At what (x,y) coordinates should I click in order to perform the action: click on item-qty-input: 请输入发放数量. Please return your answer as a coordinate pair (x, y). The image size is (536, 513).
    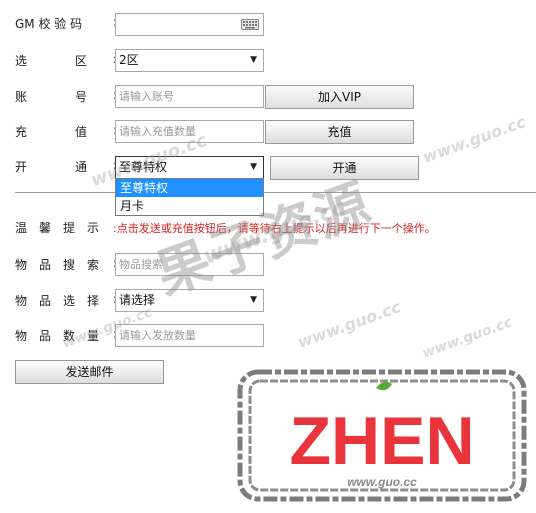
    Looking at the image, I should click on (189, 335).